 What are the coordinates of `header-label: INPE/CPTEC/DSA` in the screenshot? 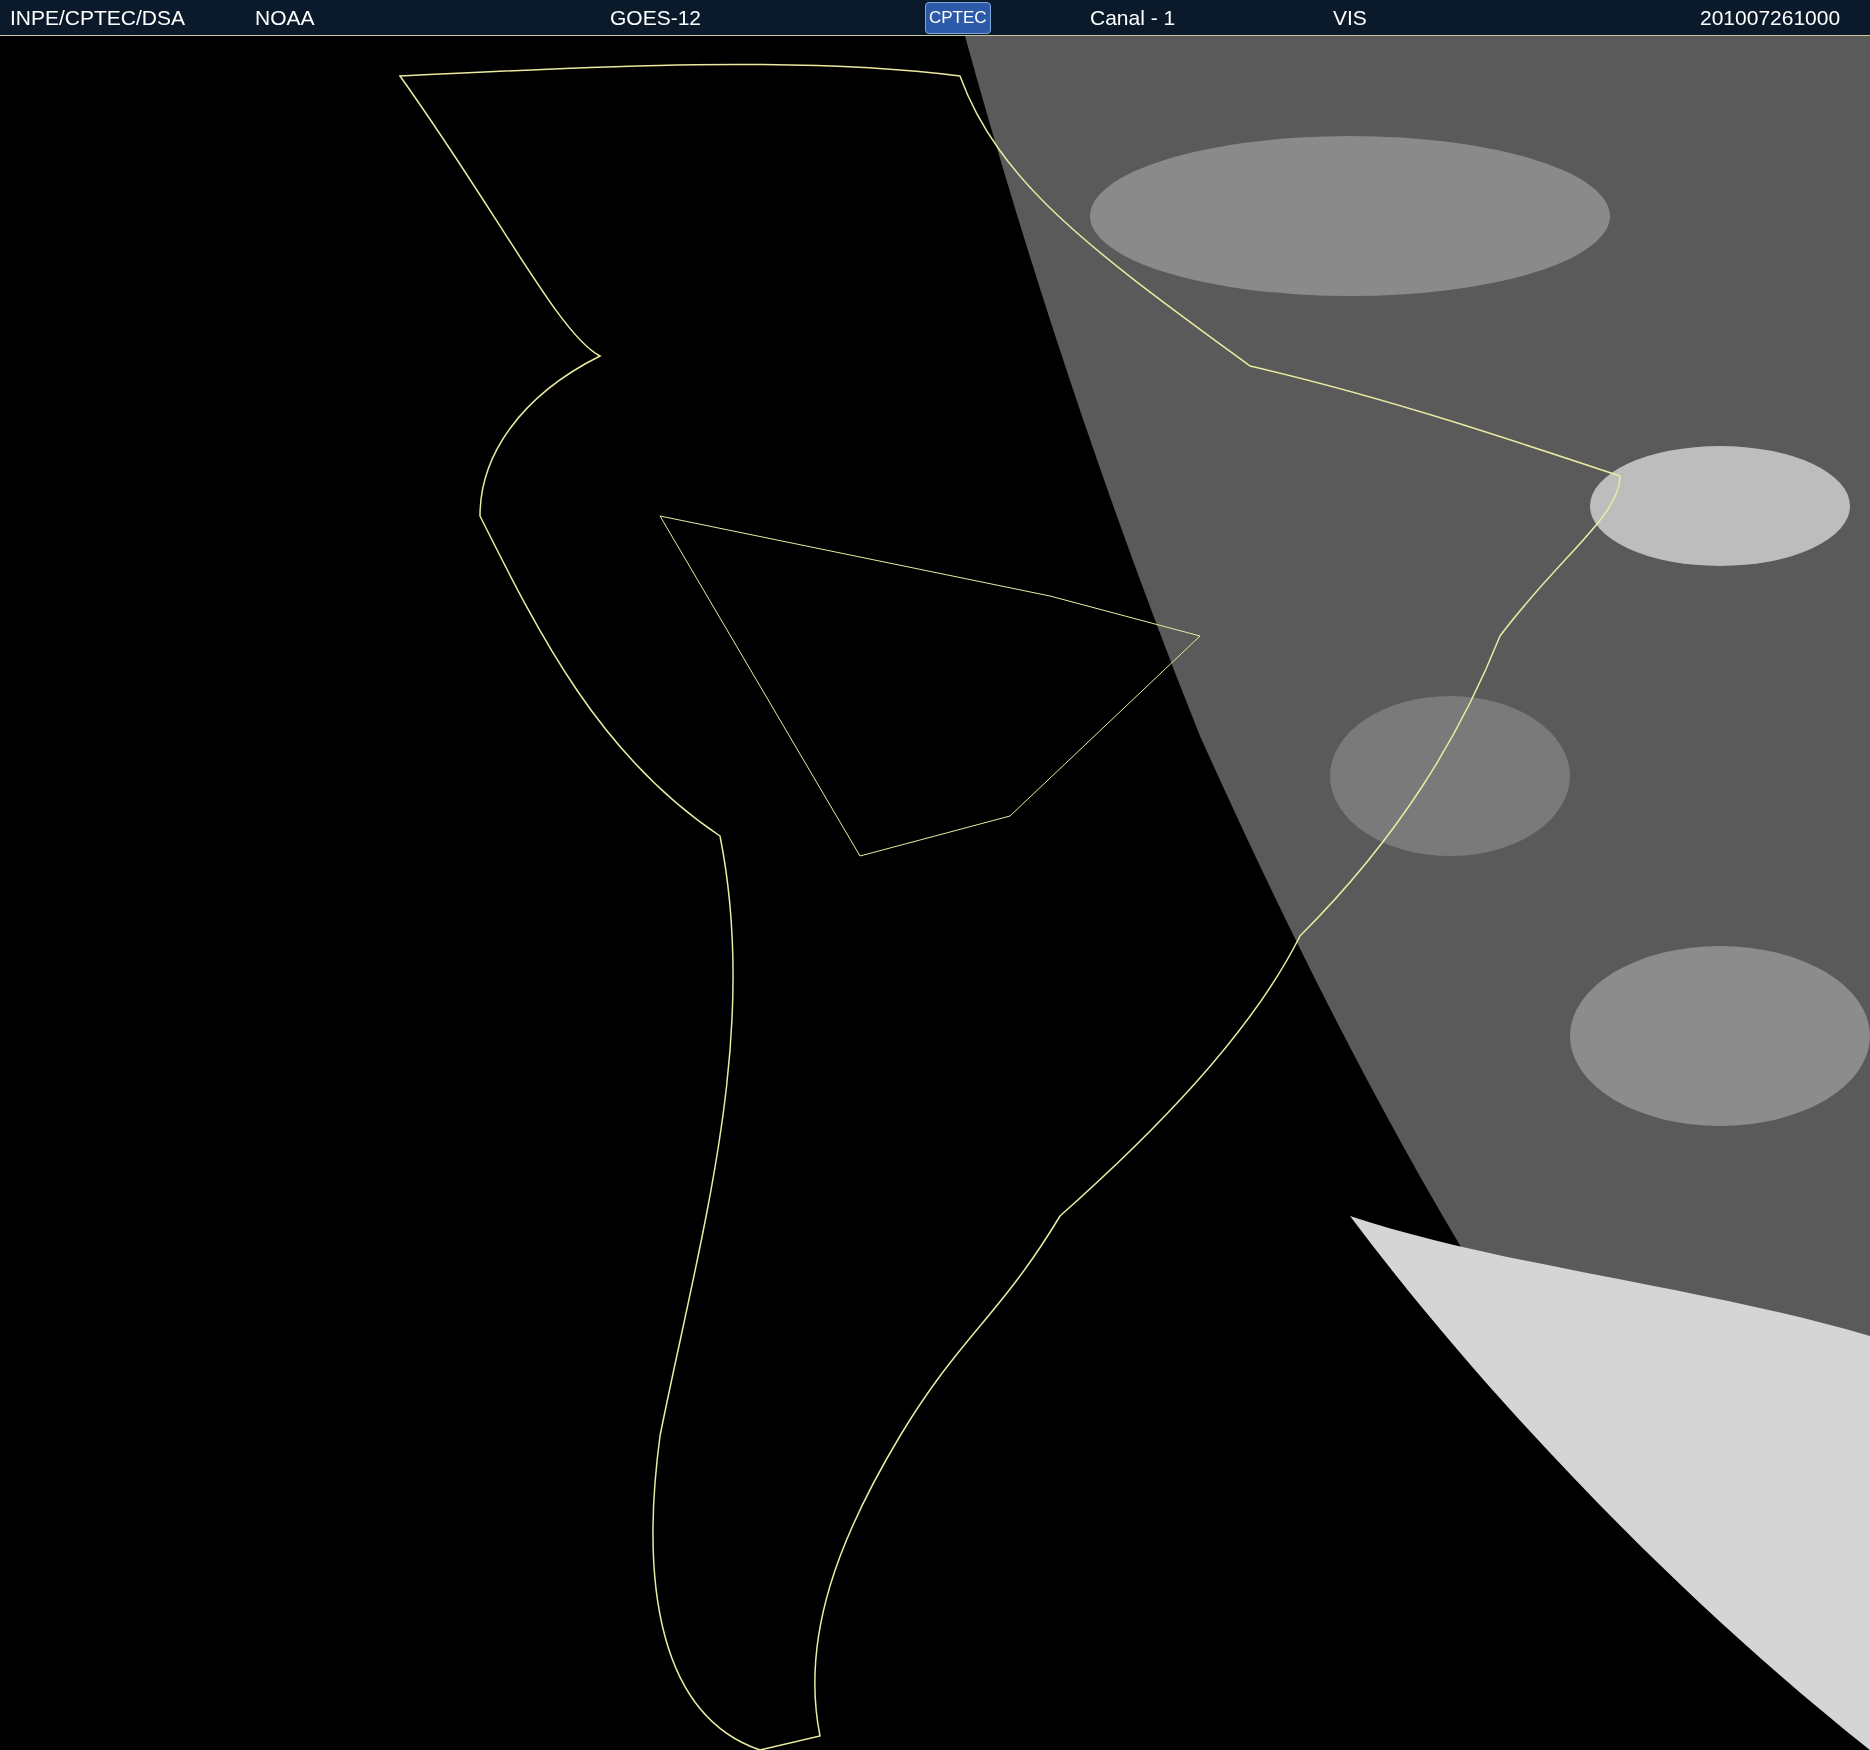 It's located at (98, 17).